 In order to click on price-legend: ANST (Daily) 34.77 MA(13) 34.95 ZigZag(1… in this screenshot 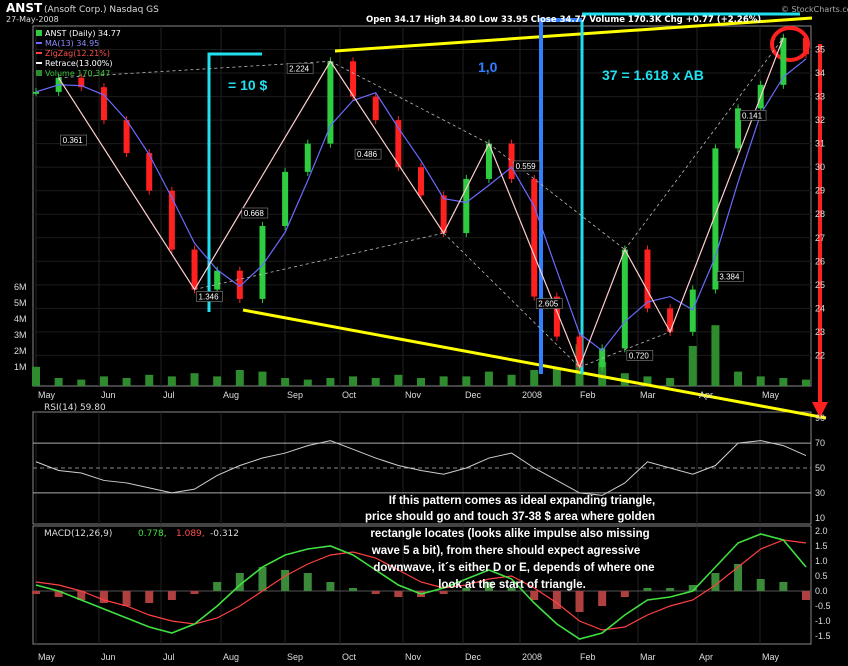, I will do `click(78, 53)`.